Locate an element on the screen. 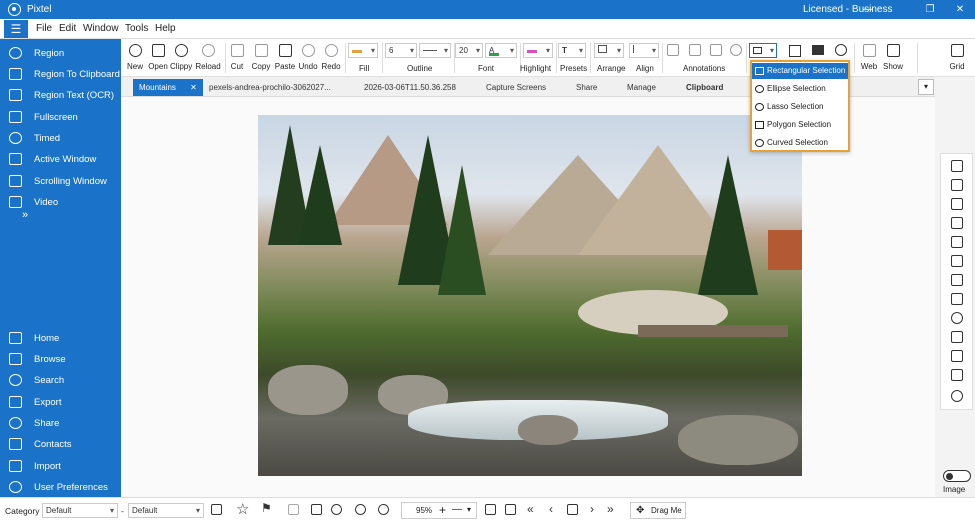 The width and height of the screenshot is (975, 521). tab-mountains: Mountains ✕ is located at coordinates (168, 87).